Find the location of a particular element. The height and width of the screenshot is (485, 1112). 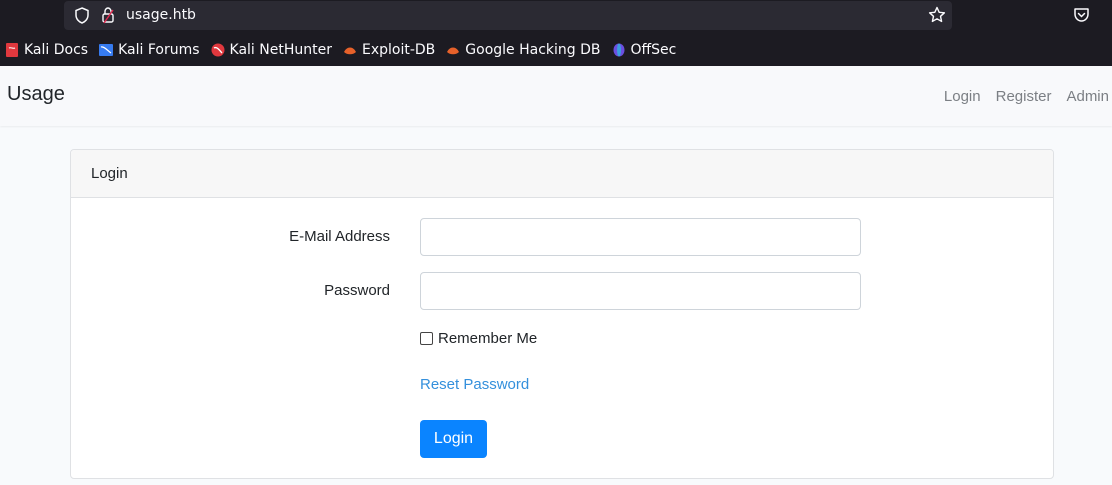

card-title: Login is located at coordinates (109, 173).